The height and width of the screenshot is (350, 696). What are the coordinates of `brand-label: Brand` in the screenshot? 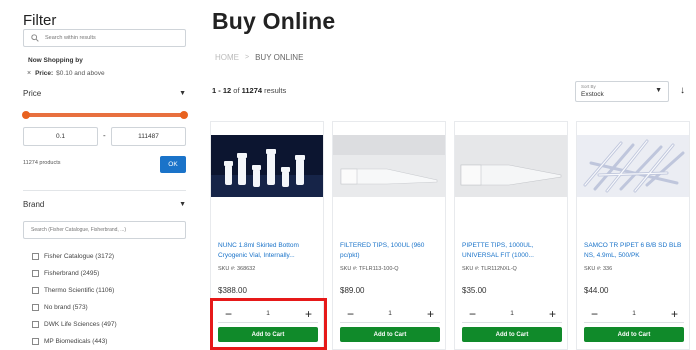 It's located at (34, 204).